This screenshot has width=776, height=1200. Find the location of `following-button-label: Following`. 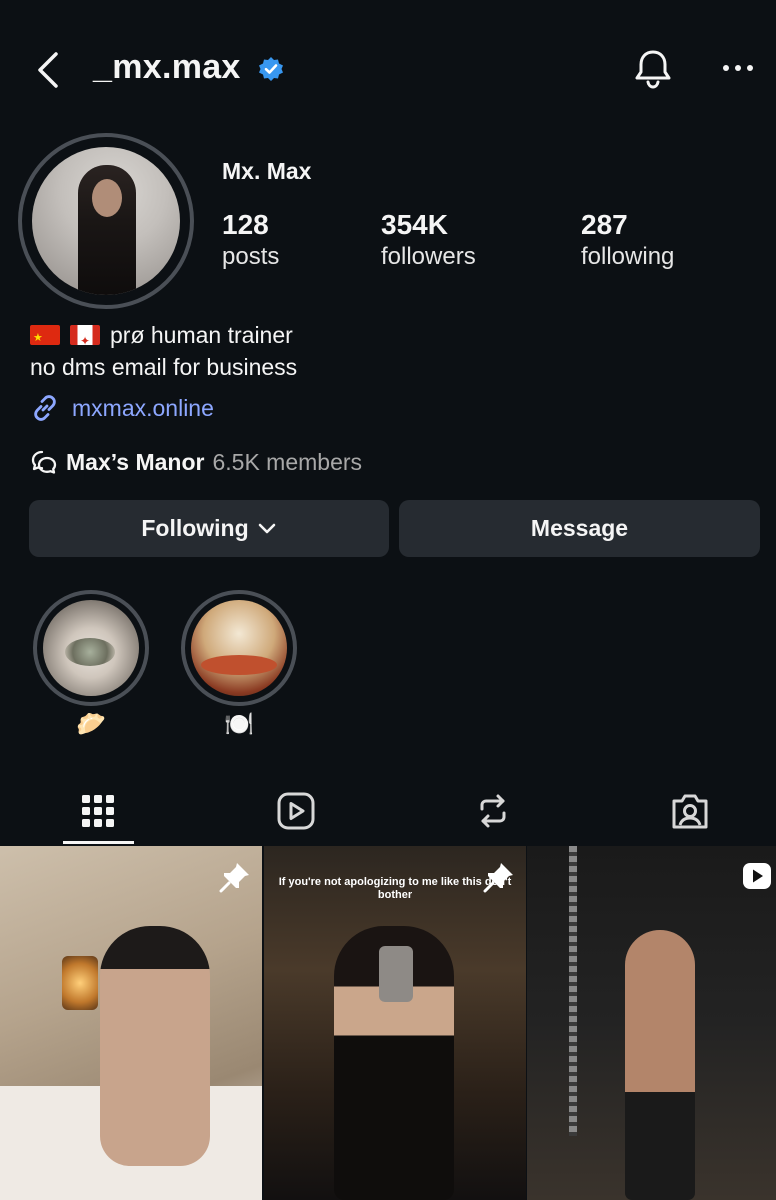

following-button-label: Following is located at coordinates (195, 528).